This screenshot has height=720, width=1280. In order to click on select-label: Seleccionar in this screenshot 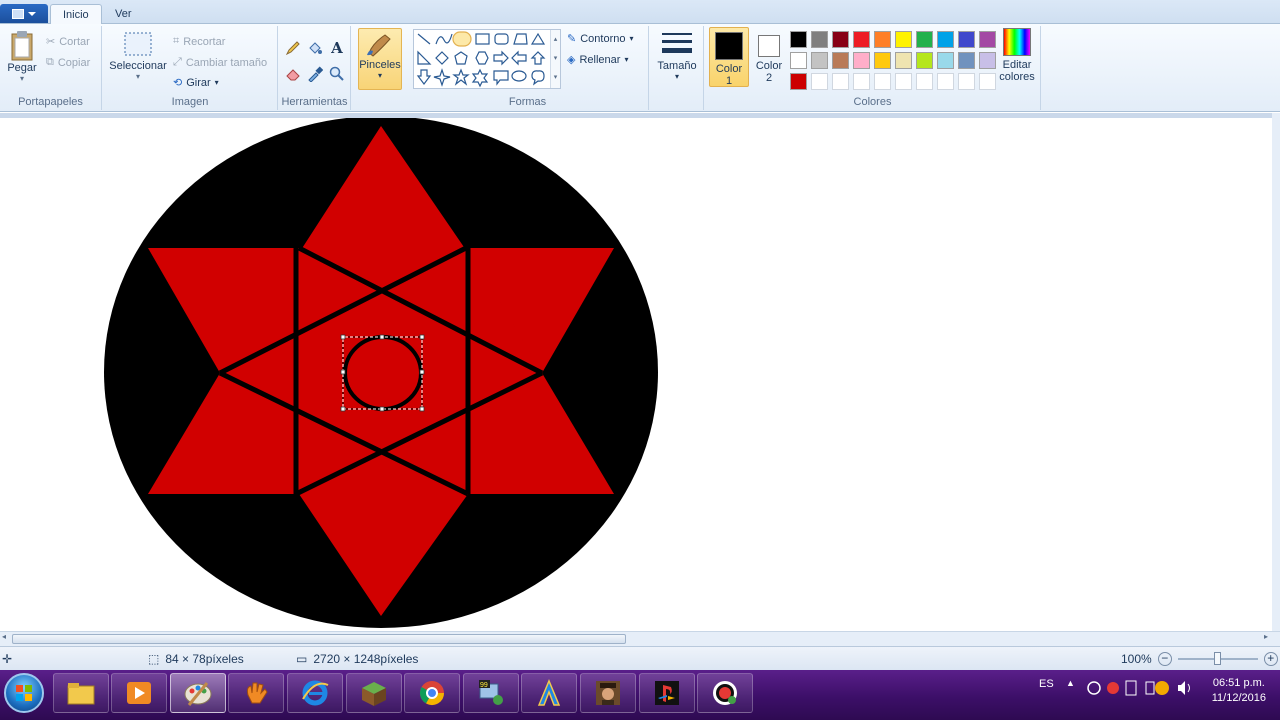, I will do `click(138, 66)`.